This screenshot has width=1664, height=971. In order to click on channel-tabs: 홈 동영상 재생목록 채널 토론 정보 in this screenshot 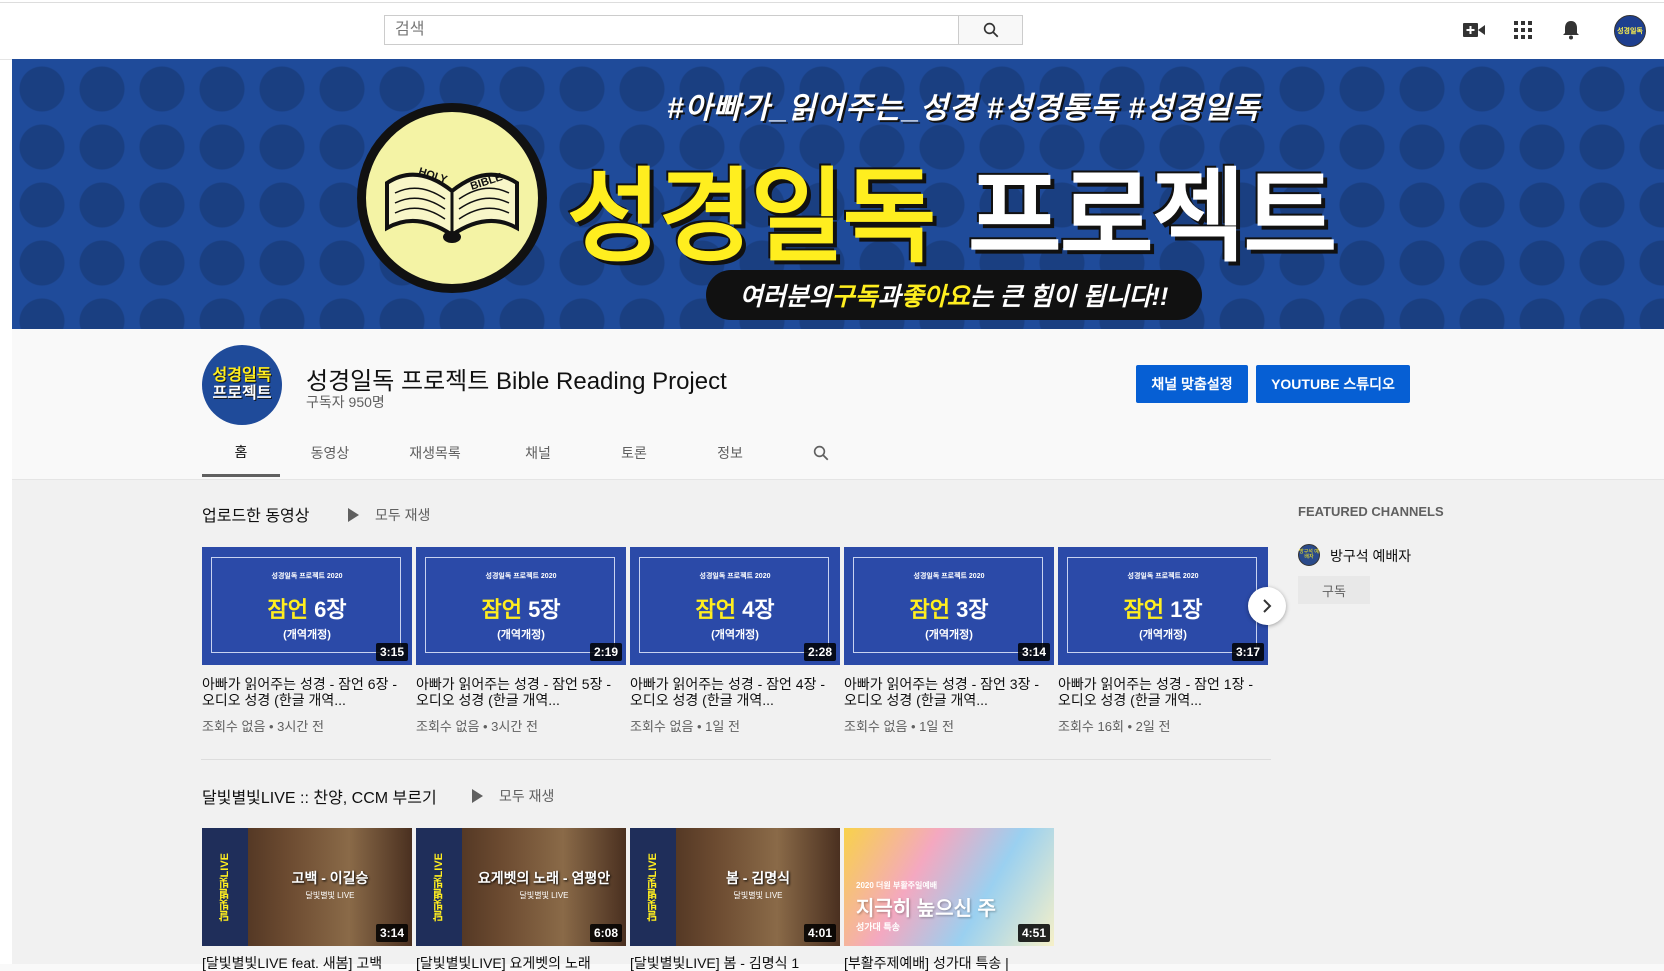, I will do `click(533, 454)`.